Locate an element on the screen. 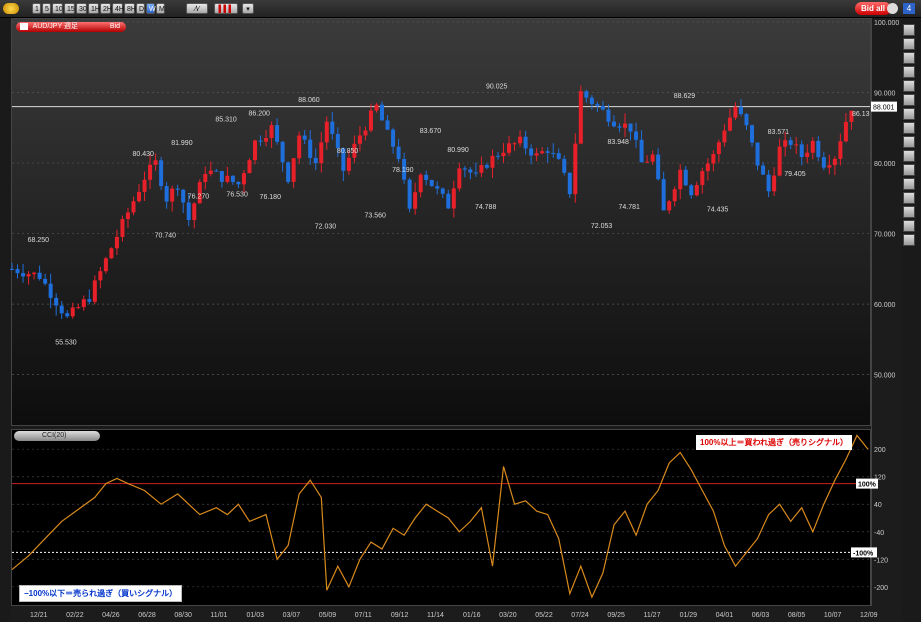 The image size is (921, 622). time-tick-label: 07/11 is located at coordinates (363, 615).